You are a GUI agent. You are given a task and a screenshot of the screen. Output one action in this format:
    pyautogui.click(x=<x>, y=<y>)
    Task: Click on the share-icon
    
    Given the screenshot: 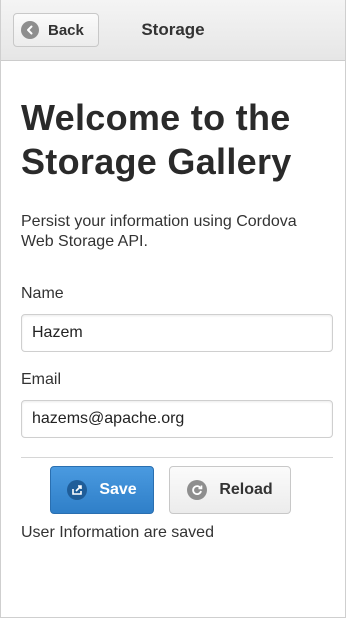 What is the action you would take?
    pyautogui.click(x=77, y=490)
    